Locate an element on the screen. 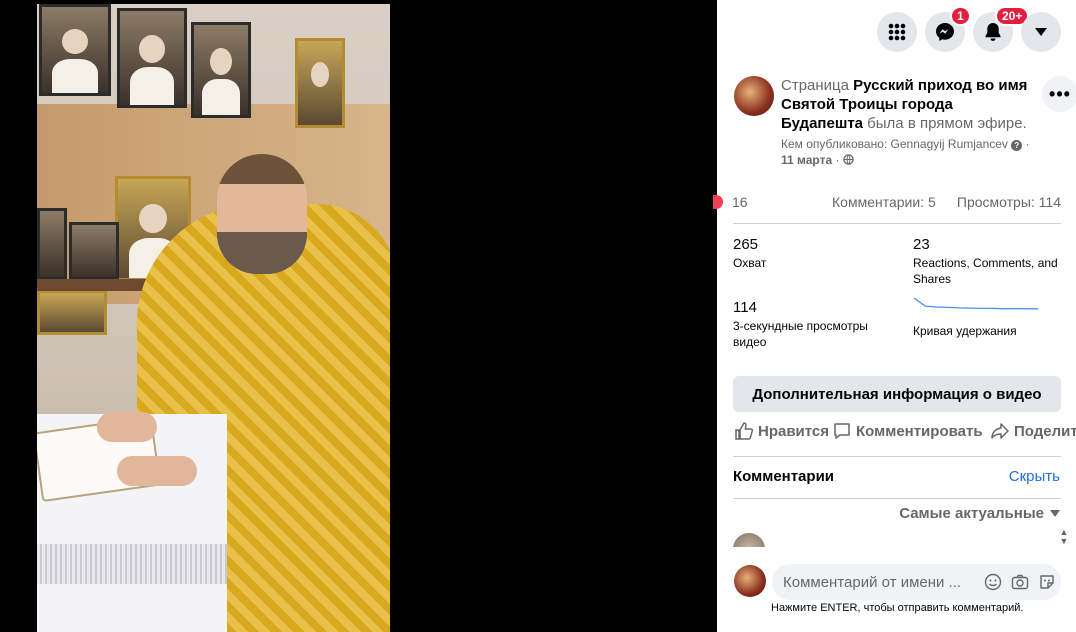  share-button: Поделиться is located at coordinates (1033, 431).